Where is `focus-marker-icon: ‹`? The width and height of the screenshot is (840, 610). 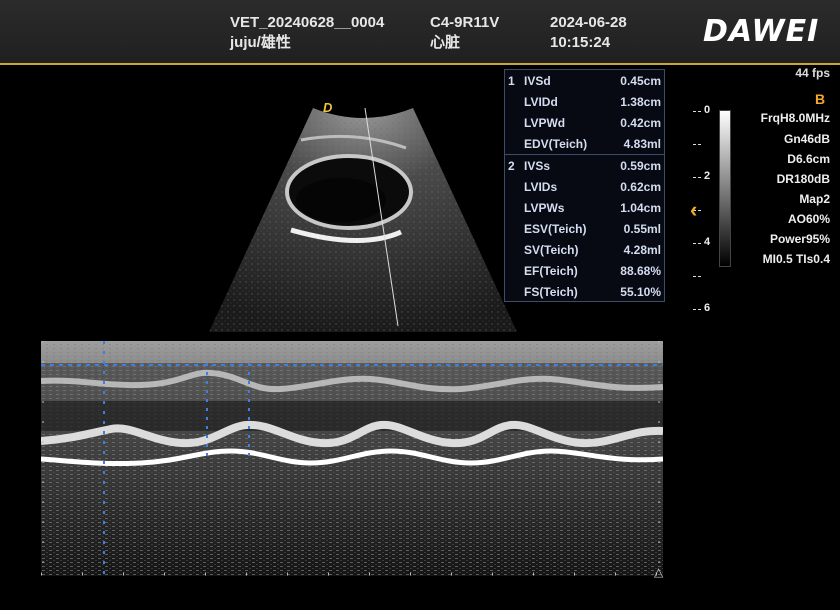
focus-marker-icon: ‹ is located at coordinates (693, 210).